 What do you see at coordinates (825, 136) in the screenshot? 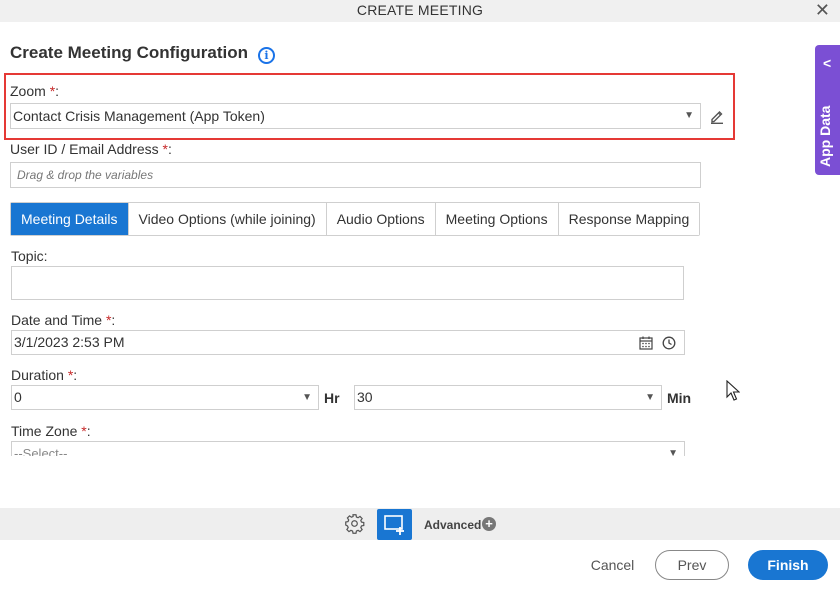
I see `app-data-label: App Data` at bounding box center [825, 136].